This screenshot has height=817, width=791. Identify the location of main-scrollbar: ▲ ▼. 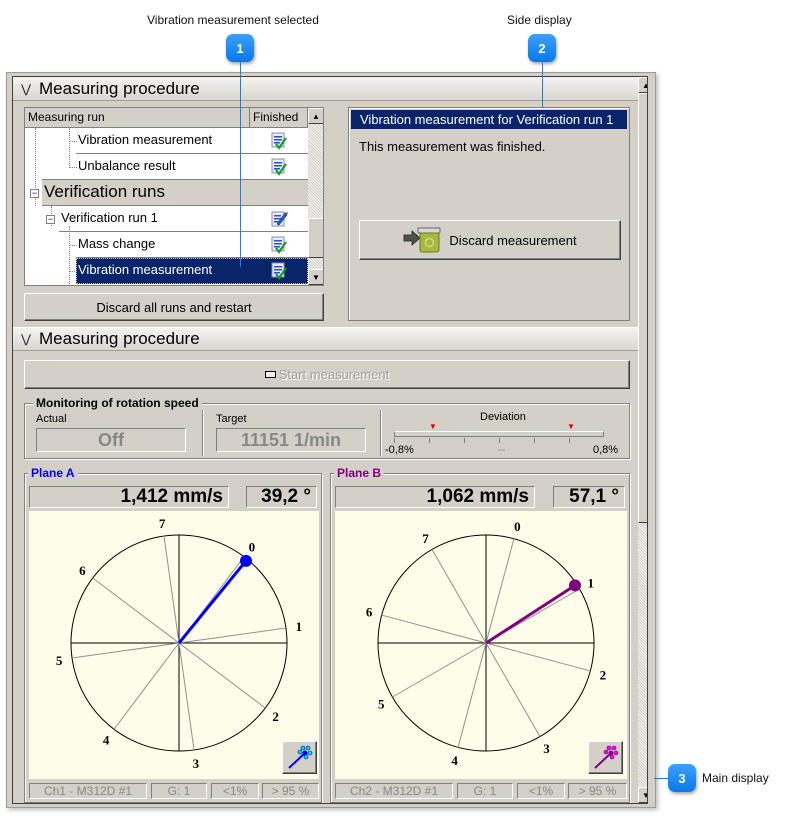
(642, 440).